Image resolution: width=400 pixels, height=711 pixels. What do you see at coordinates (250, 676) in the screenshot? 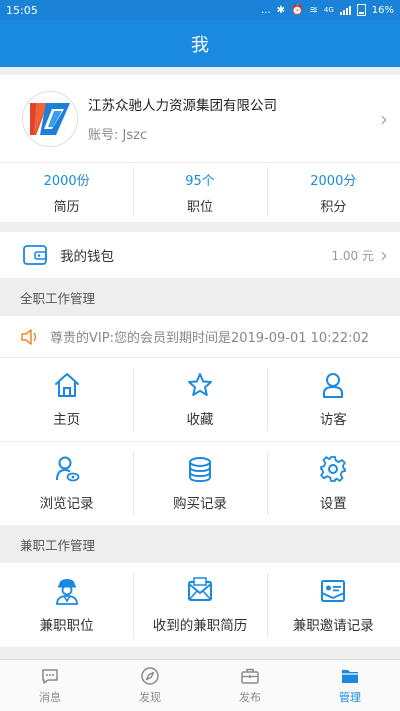
I see `briefcase-icon` at bounding box center [250, 676].